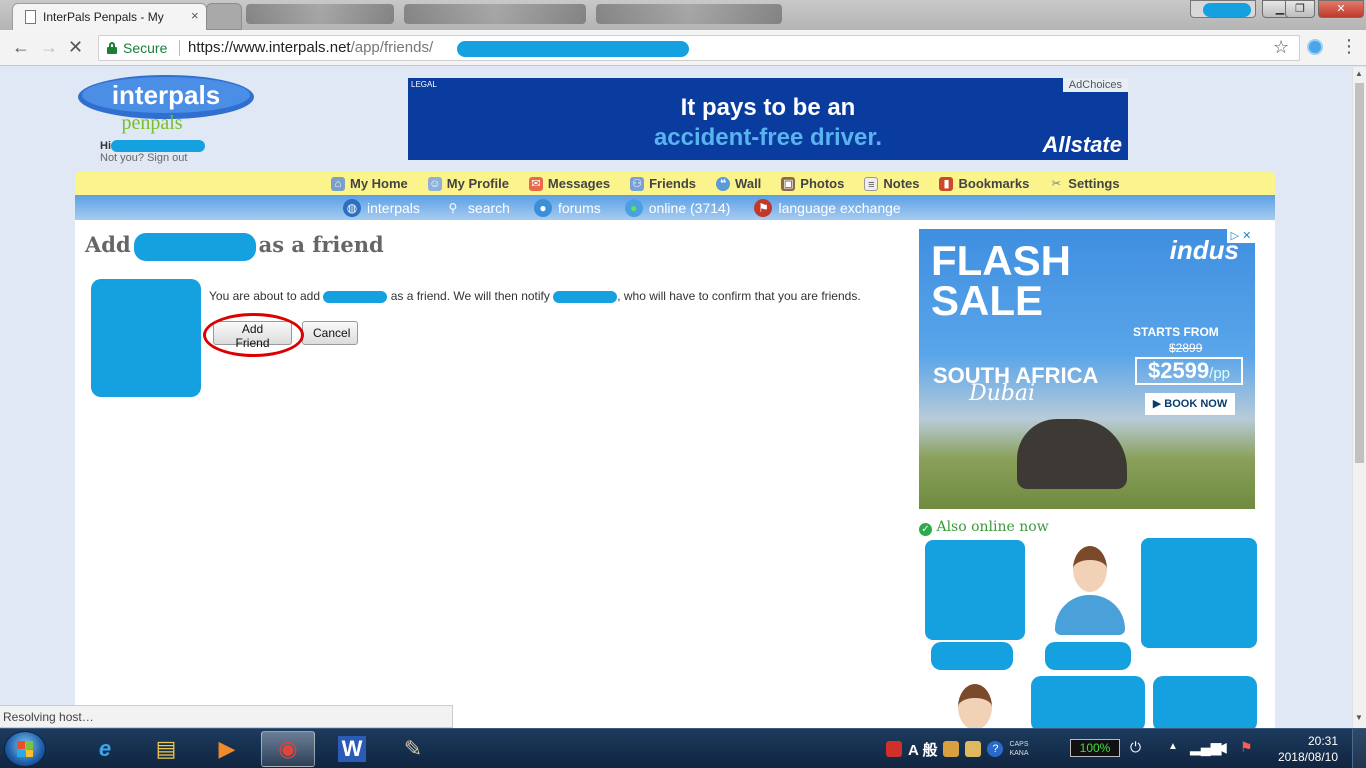  I want to click on nav-wall: ❝ Wall, so click(738, 183).